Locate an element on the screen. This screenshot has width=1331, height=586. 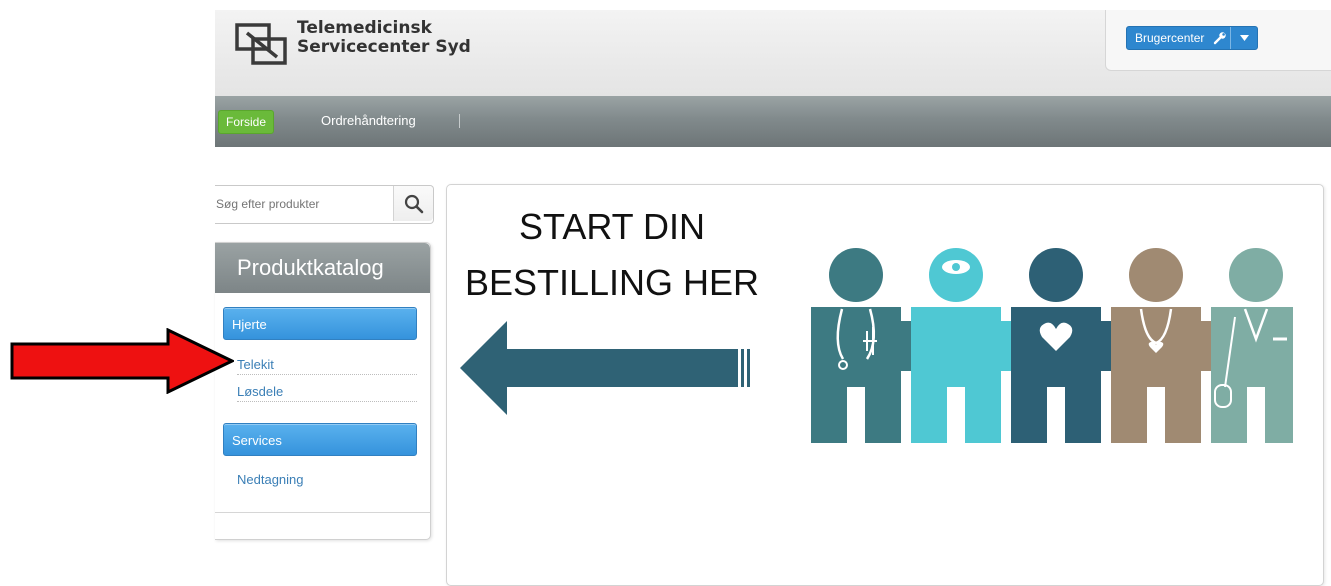
catalog-divider is located at coordinates (322, 512).